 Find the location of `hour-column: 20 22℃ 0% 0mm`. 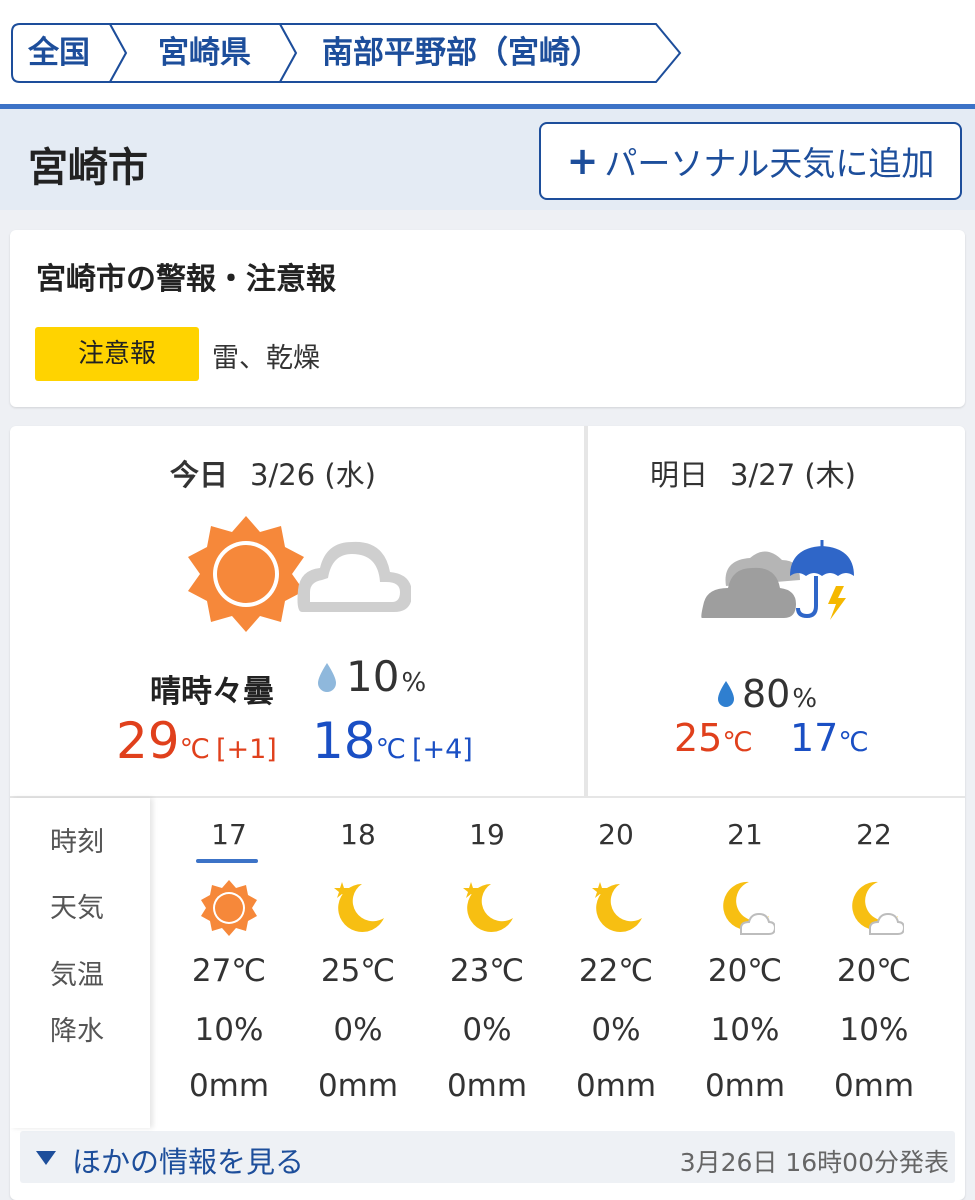

hour-column: 20 22℃ 0% 0mm is located at coordinates (616, 963).